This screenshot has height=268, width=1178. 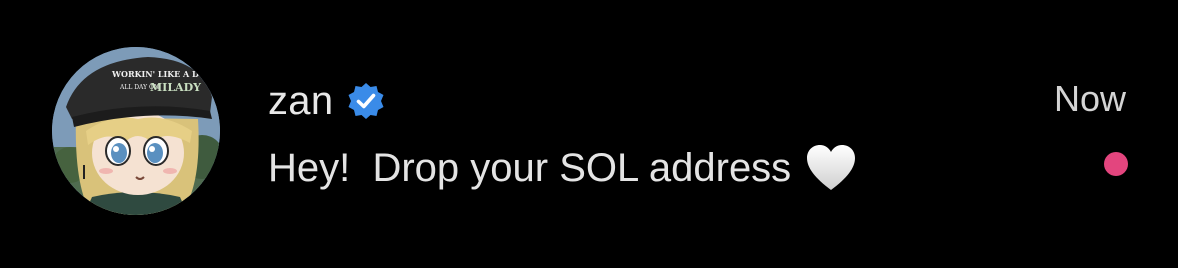 What do you see at coordinates (703, 101) in the screenshot?
I see `sender-line: zan` at bounding box center [703, 101].